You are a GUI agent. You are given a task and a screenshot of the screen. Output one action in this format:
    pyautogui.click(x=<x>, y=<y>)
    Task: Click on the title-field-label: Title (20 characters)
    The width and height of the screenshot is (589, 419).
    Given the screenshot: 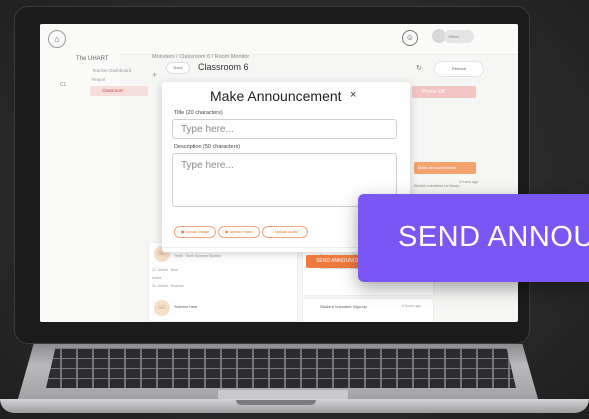 What is the action you would take?
    pyautogui.click(x=198, y=113)
    